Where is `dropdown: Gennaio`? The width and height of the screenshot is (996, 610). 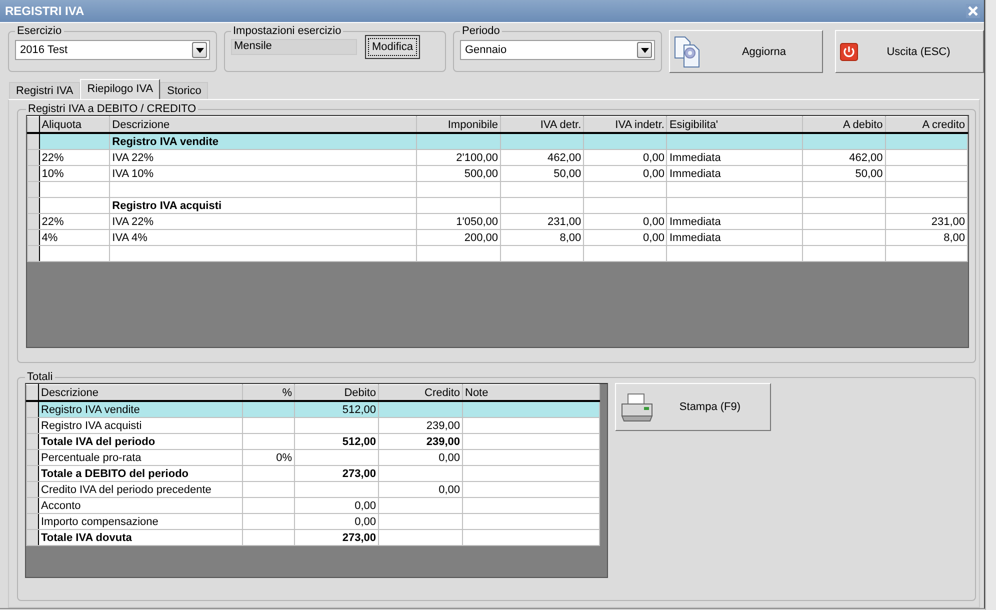
dropdown: Gennaio is located at coordinates (557, 50).